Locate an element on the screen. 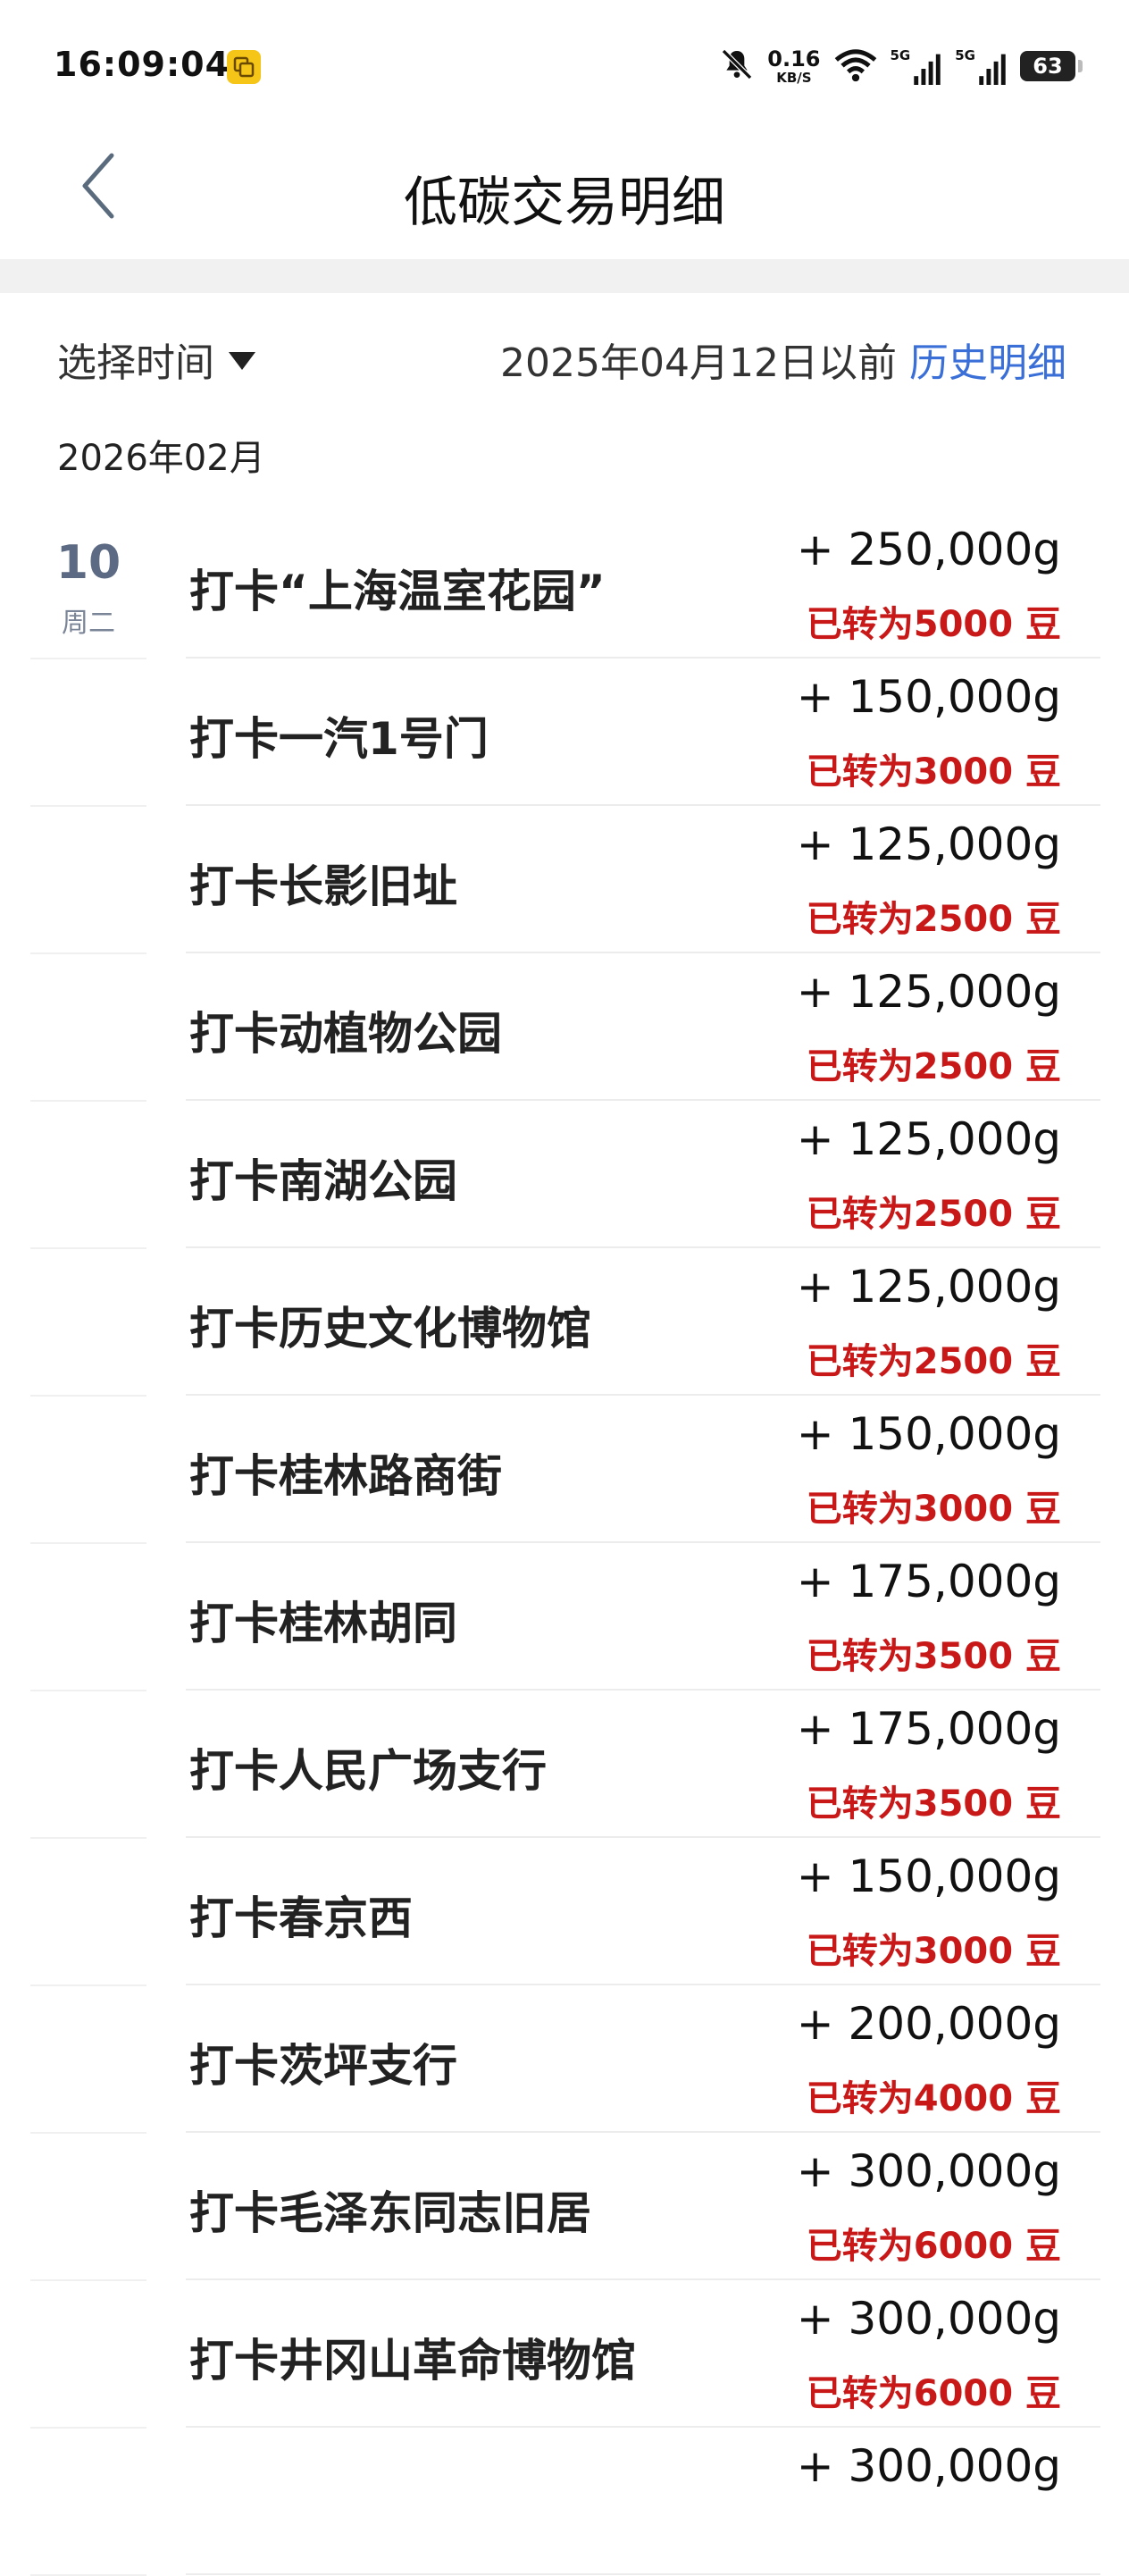 This screenshot has height=2576, width=1129. transaction-row: 打卡人民广场支行 + 175,000g 已转为3500 豆 is located at coordinates (564, 1765).